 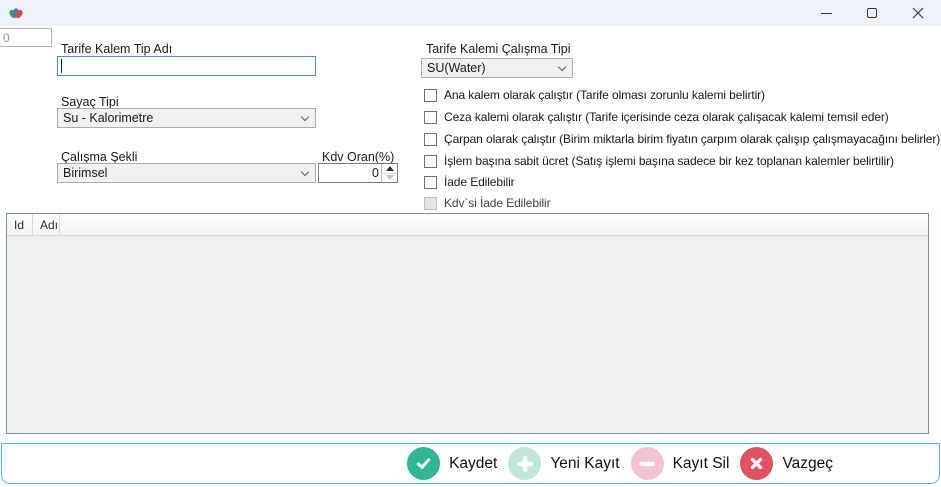 I want to click on checkbox-row-refundable: İade Edilebilir, so click(x=469, y=182).